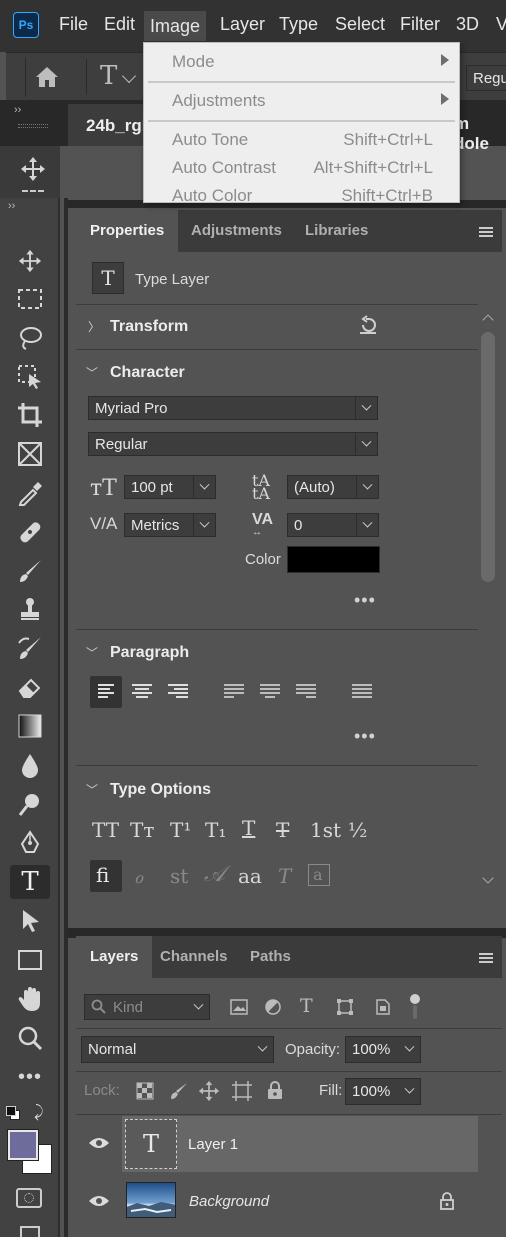 The image size is (506, 1237). I want to click on healing-brush-tool-icon, so click(30, 532).